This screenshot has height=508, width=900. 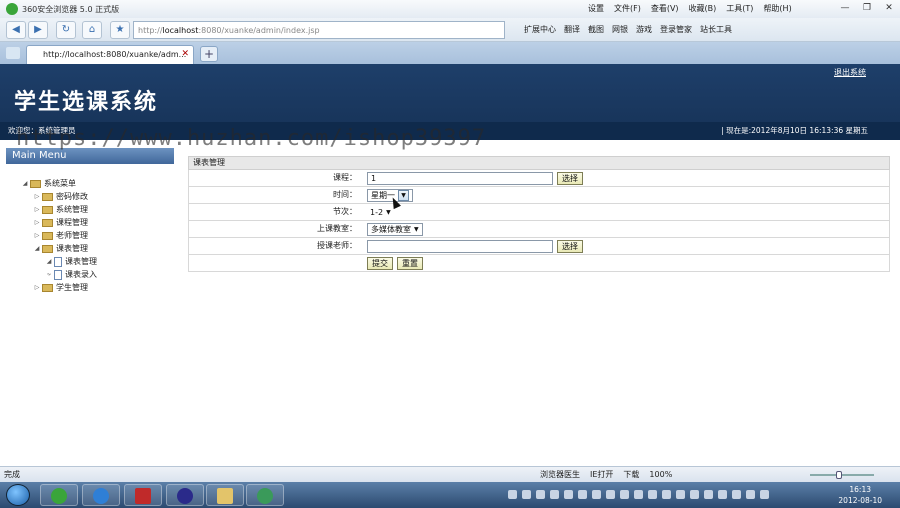 I want to click on home-icon: ⌂, so click(x=92, y=30).